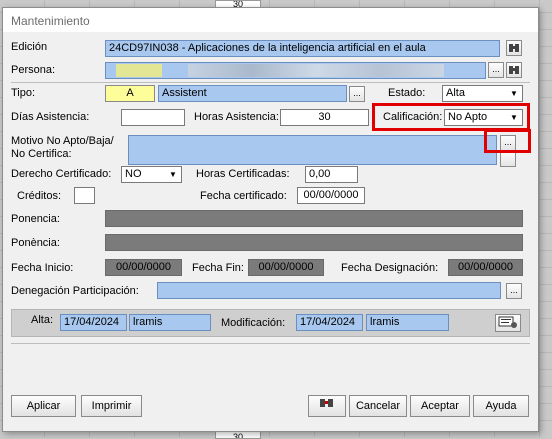 The height and width of the screenshot is (439, 552). Describe the element at coordinates (243, 174) in the screenshot. I see `horas-cert-label: Horas Certificadas:` at that location.